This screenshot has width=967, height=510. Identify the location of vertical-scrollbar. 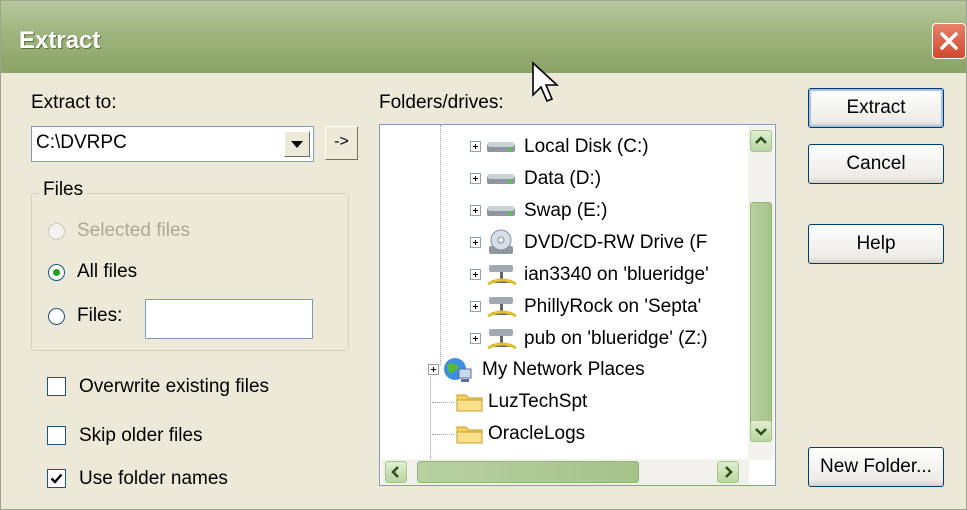
(761, 293).